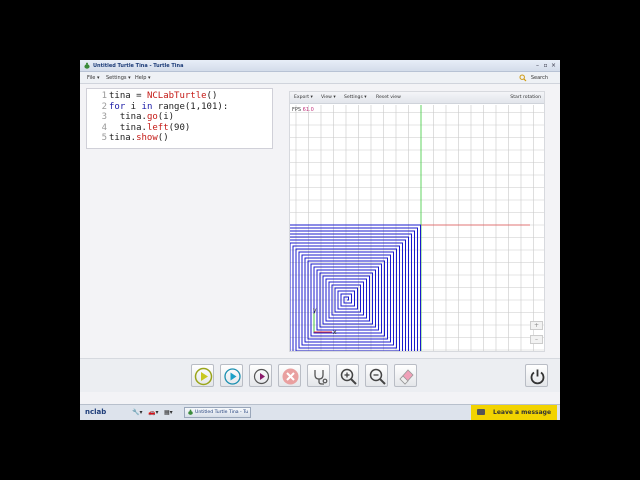  I want to click on zoom-in-small-button: +, so click(536, 325).